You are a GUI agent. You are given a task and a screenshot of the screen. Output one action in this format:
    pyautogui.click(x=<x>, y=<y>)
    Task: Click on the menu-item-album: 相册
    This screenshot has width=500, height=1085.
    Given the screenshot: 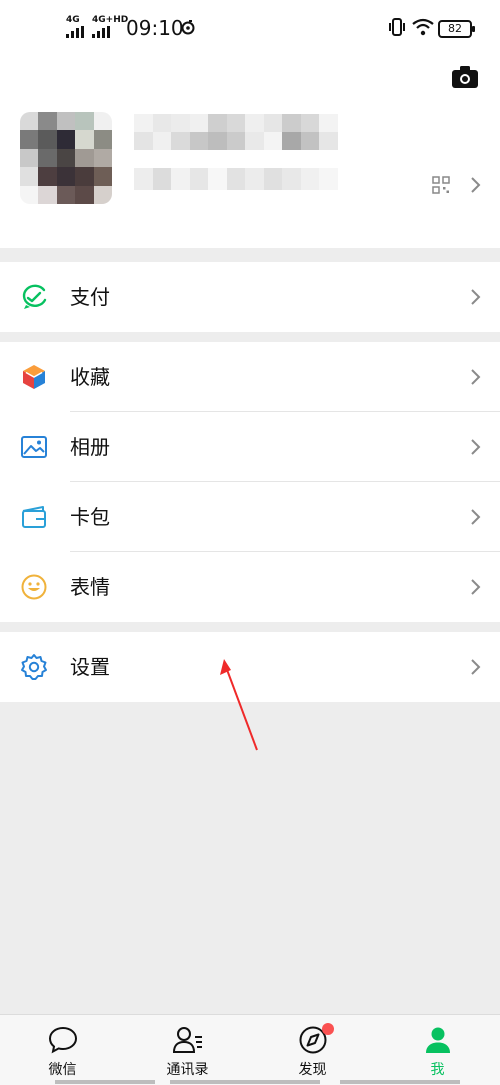 What is the action you would take?
    pyautogui.click(x=250, y=447)
    